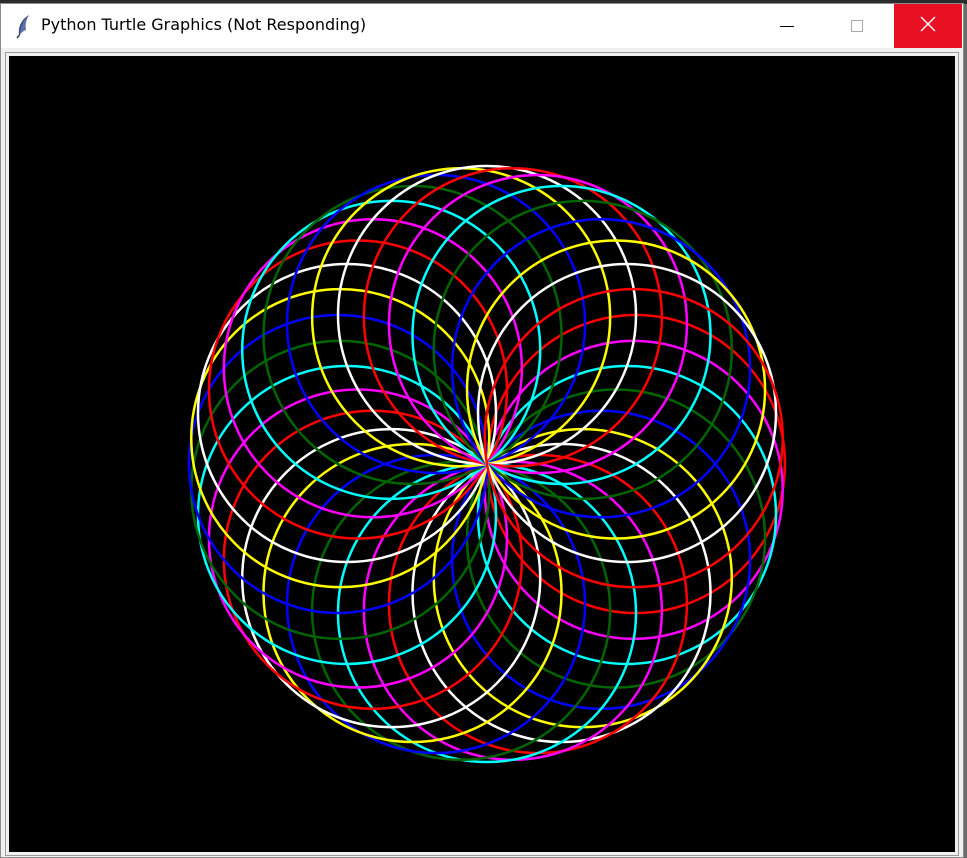 Image resolution: width=967 pixels, height=858 pixels. Describe the element at coordinates (204, 24) in the screenshot. I see `window-title: Python Turtle Graphics (Not Responding)` at that location.